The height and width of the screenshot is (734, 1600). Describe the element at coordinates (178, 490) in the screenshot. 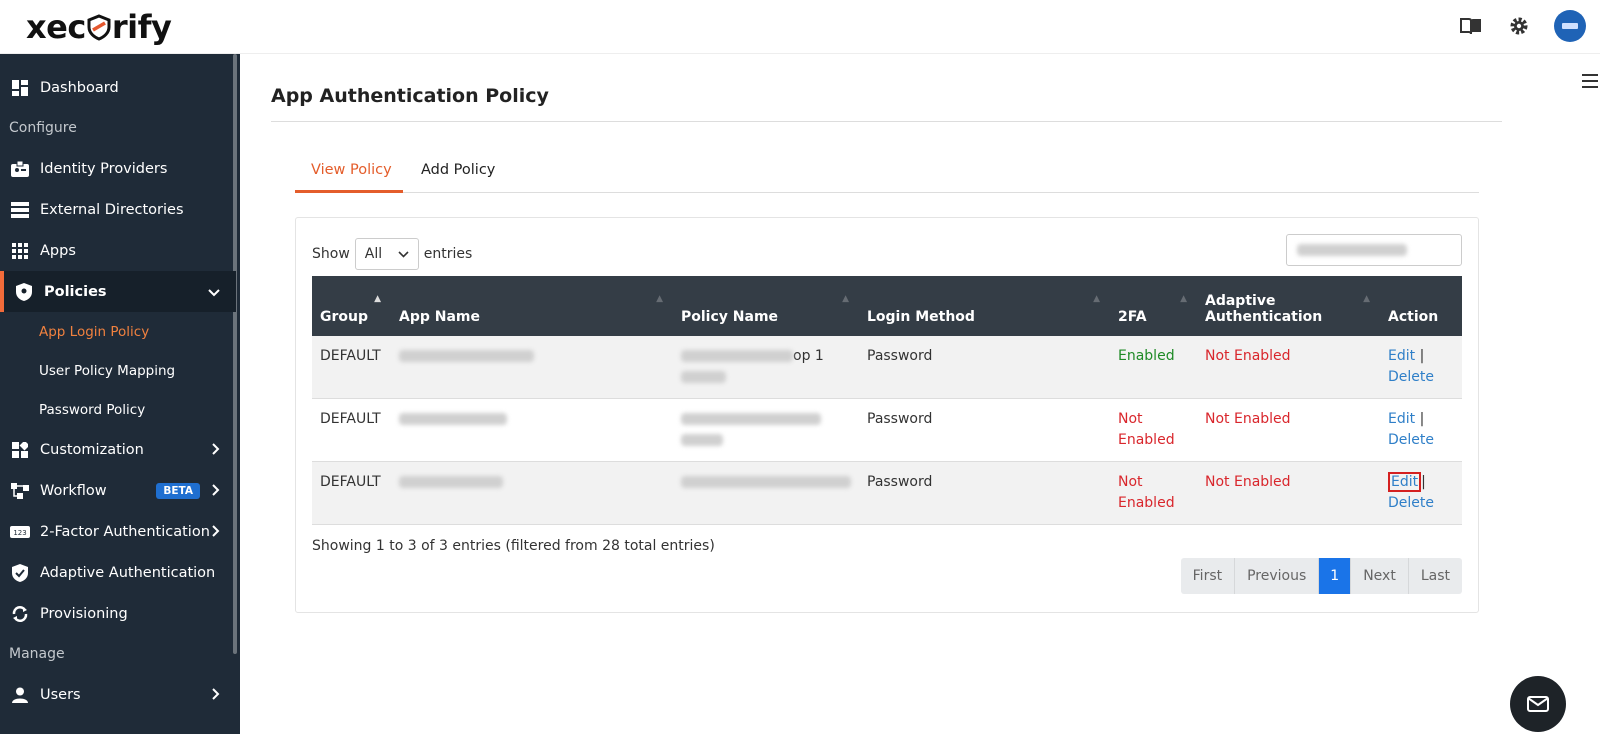

I see `beta-badge: BETA` at that location.